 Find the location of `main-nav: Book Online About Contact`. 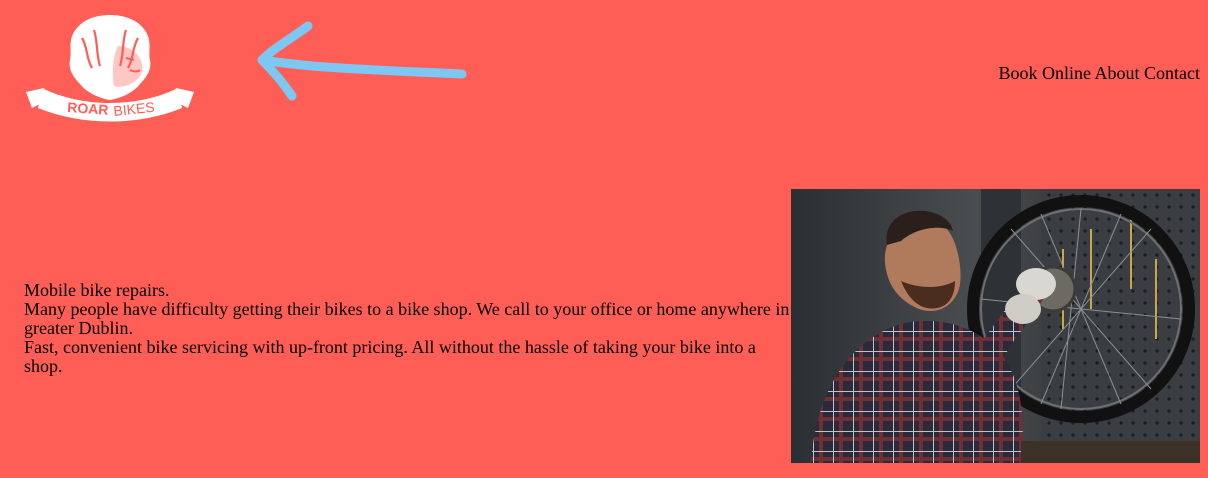

main-nav: Book Online About Contact is located at coordinates (1099, 73).